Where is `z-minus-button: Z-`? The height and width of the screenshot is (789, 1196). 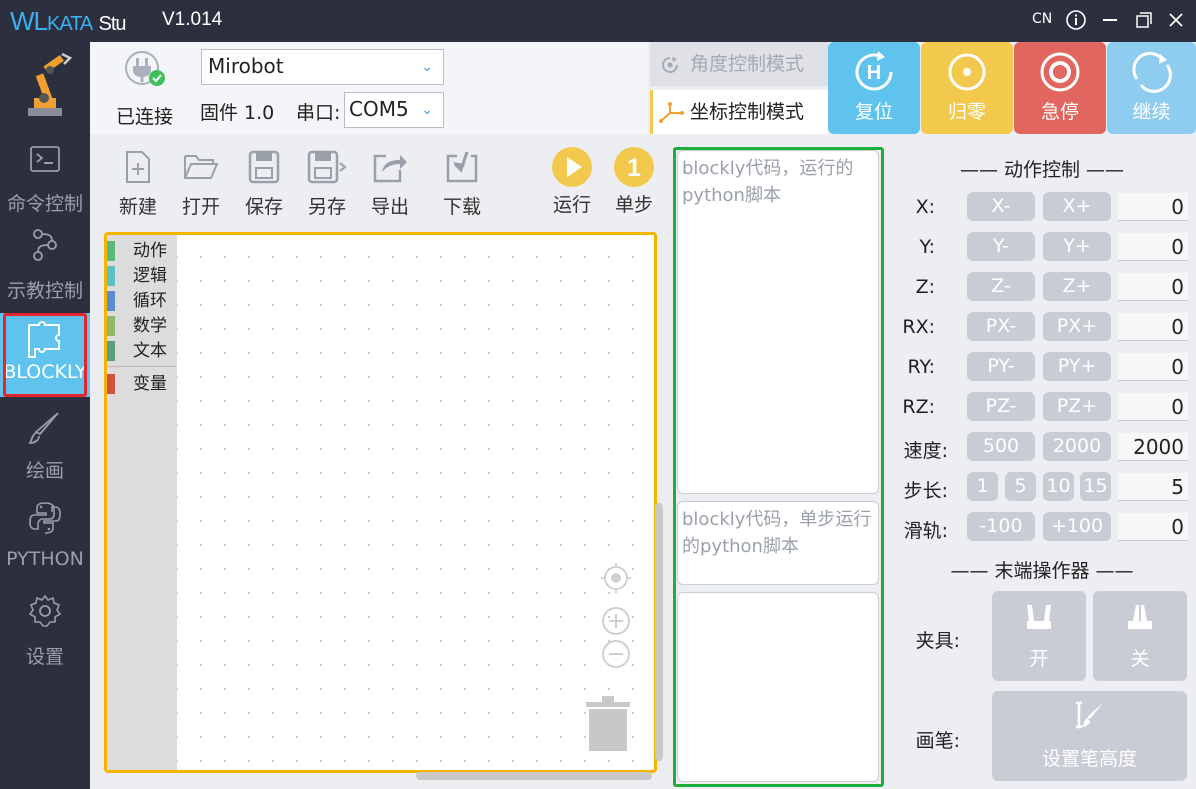
z-minus-button: Z- is located at coordinates (1001, 286).